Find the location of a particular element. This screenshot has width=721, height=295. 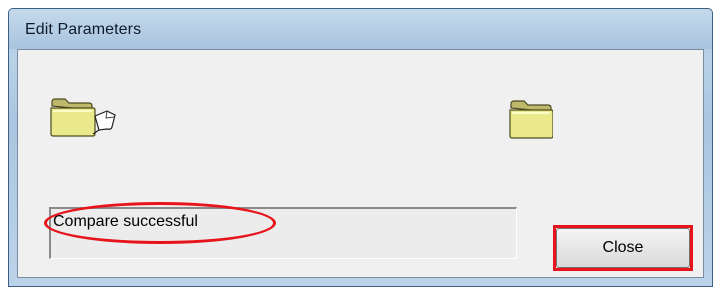

close-button: Close is located at coordinates (623, 248).